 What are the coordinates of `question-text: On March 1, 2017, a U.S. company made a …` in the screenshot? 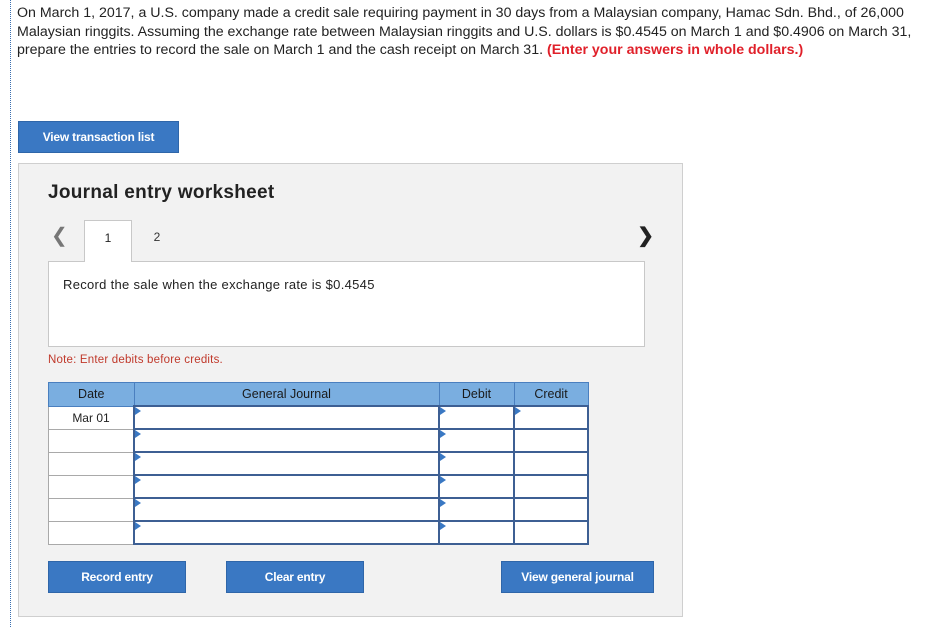 It's located at (474, 32).